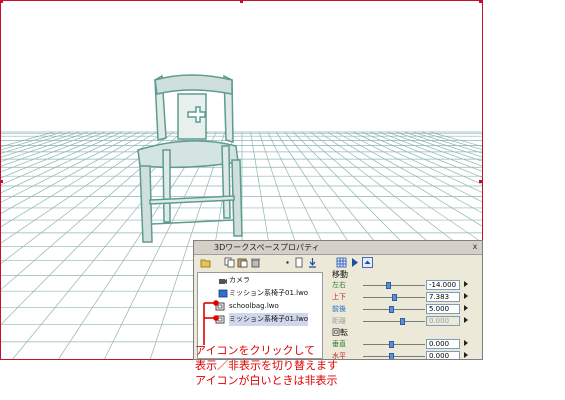 The image size is (565, 400). I want to click on tree-item-chair: ミッション系椅子01.lwo, so click(259, 293).